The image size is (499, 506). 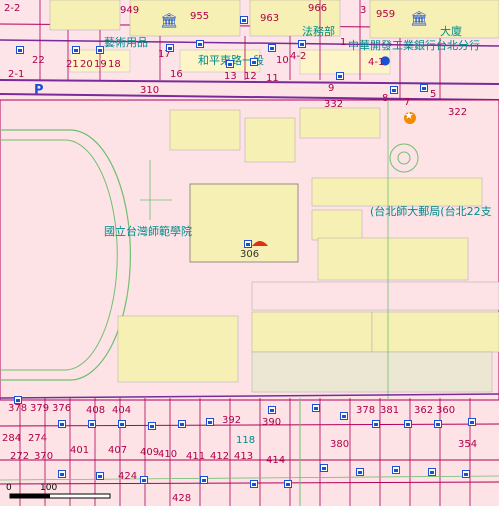 What do you see at coordinates (376, 62) in the screenshot?
I see `house-number: 4-1` at bounding box center [376, 62].